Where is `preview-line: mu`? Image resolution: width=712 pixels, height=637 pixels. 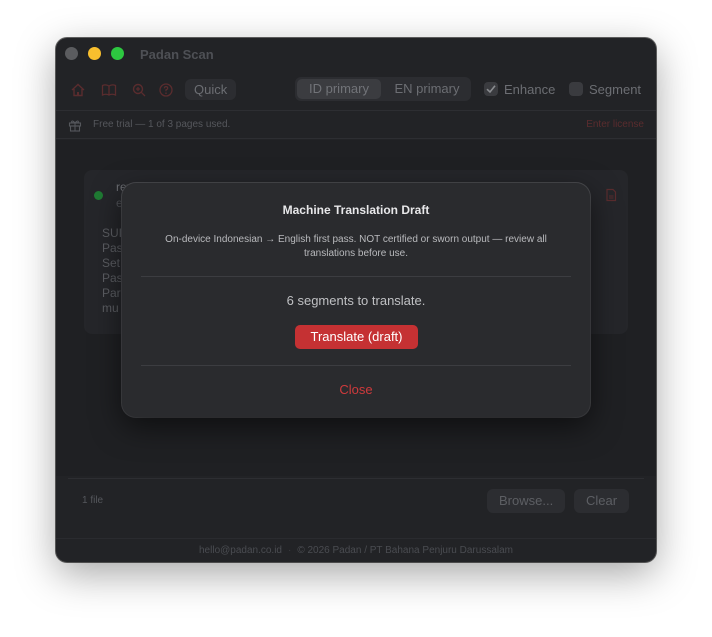 preview-line: mu is located at coordinates (110, 308).